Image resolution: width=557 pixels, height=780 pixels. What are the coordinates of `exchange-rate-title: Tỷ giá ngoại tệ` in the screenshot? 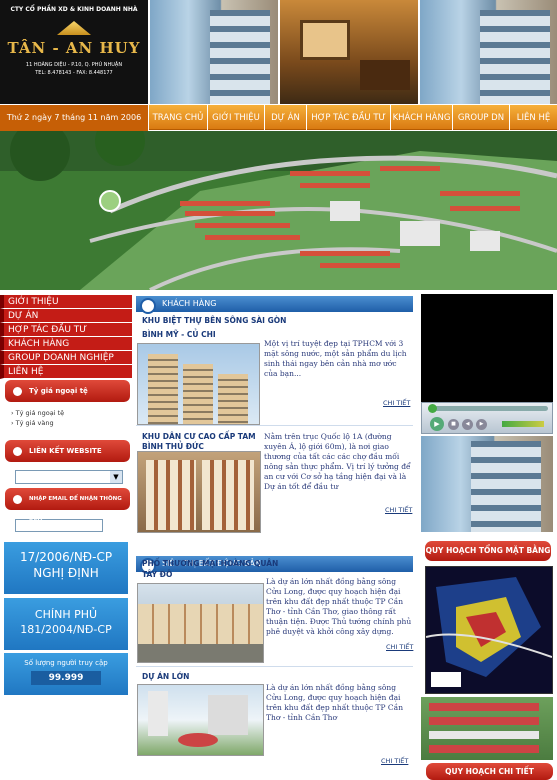 It's located at (67, 391).